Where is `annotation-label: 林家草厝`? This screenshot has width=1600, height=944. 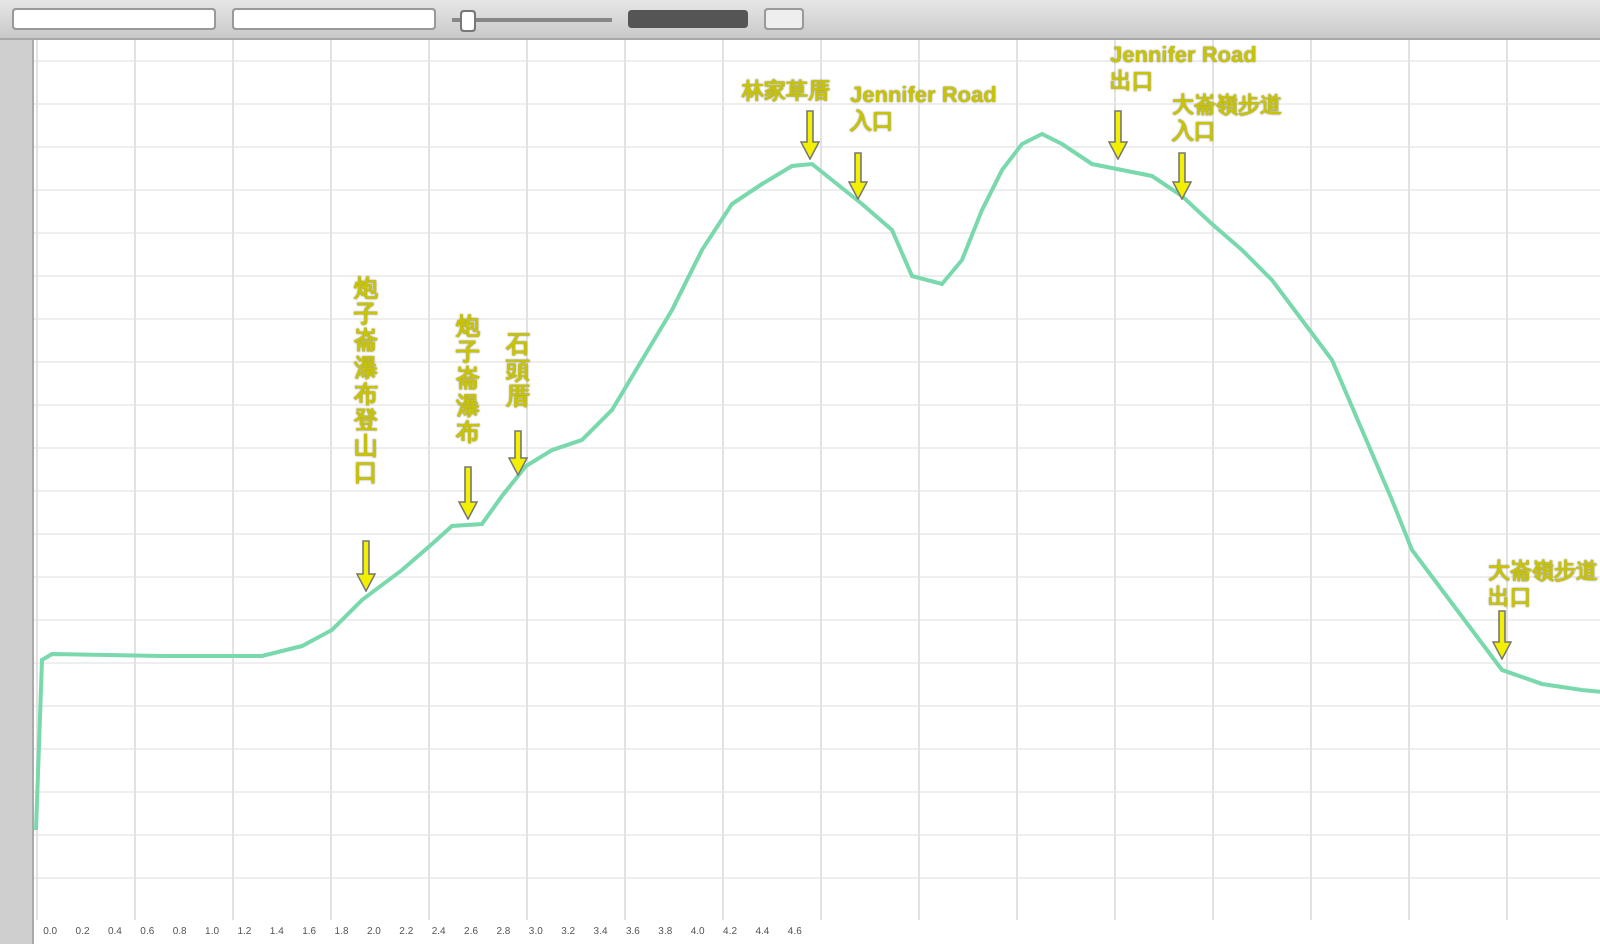
annotation-label: 林家草厝 is located at coordinates (786, 93).